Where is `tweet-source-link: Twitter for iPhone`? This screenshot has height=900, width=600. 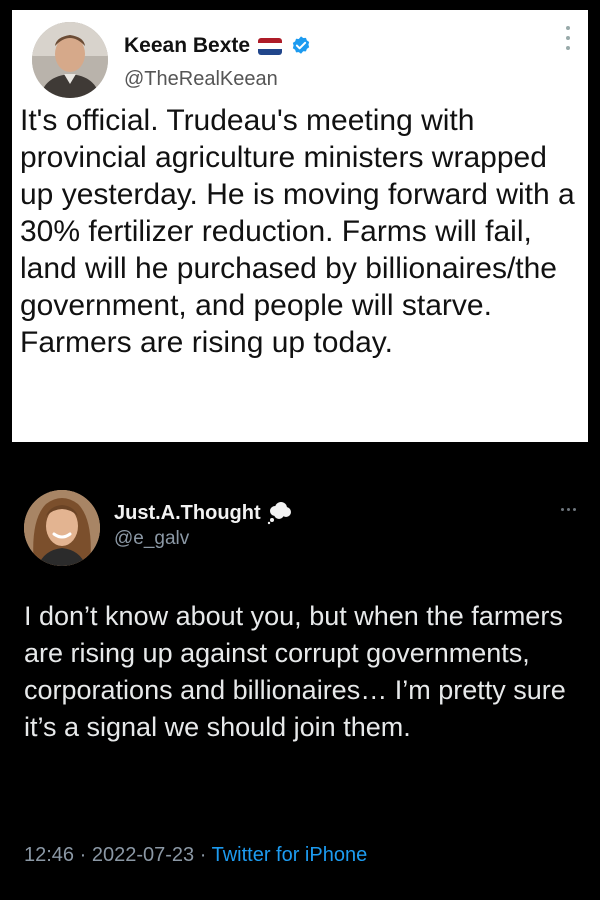 tweet-source-link: Twitter for iPhone is located at coordinates (290, 855).